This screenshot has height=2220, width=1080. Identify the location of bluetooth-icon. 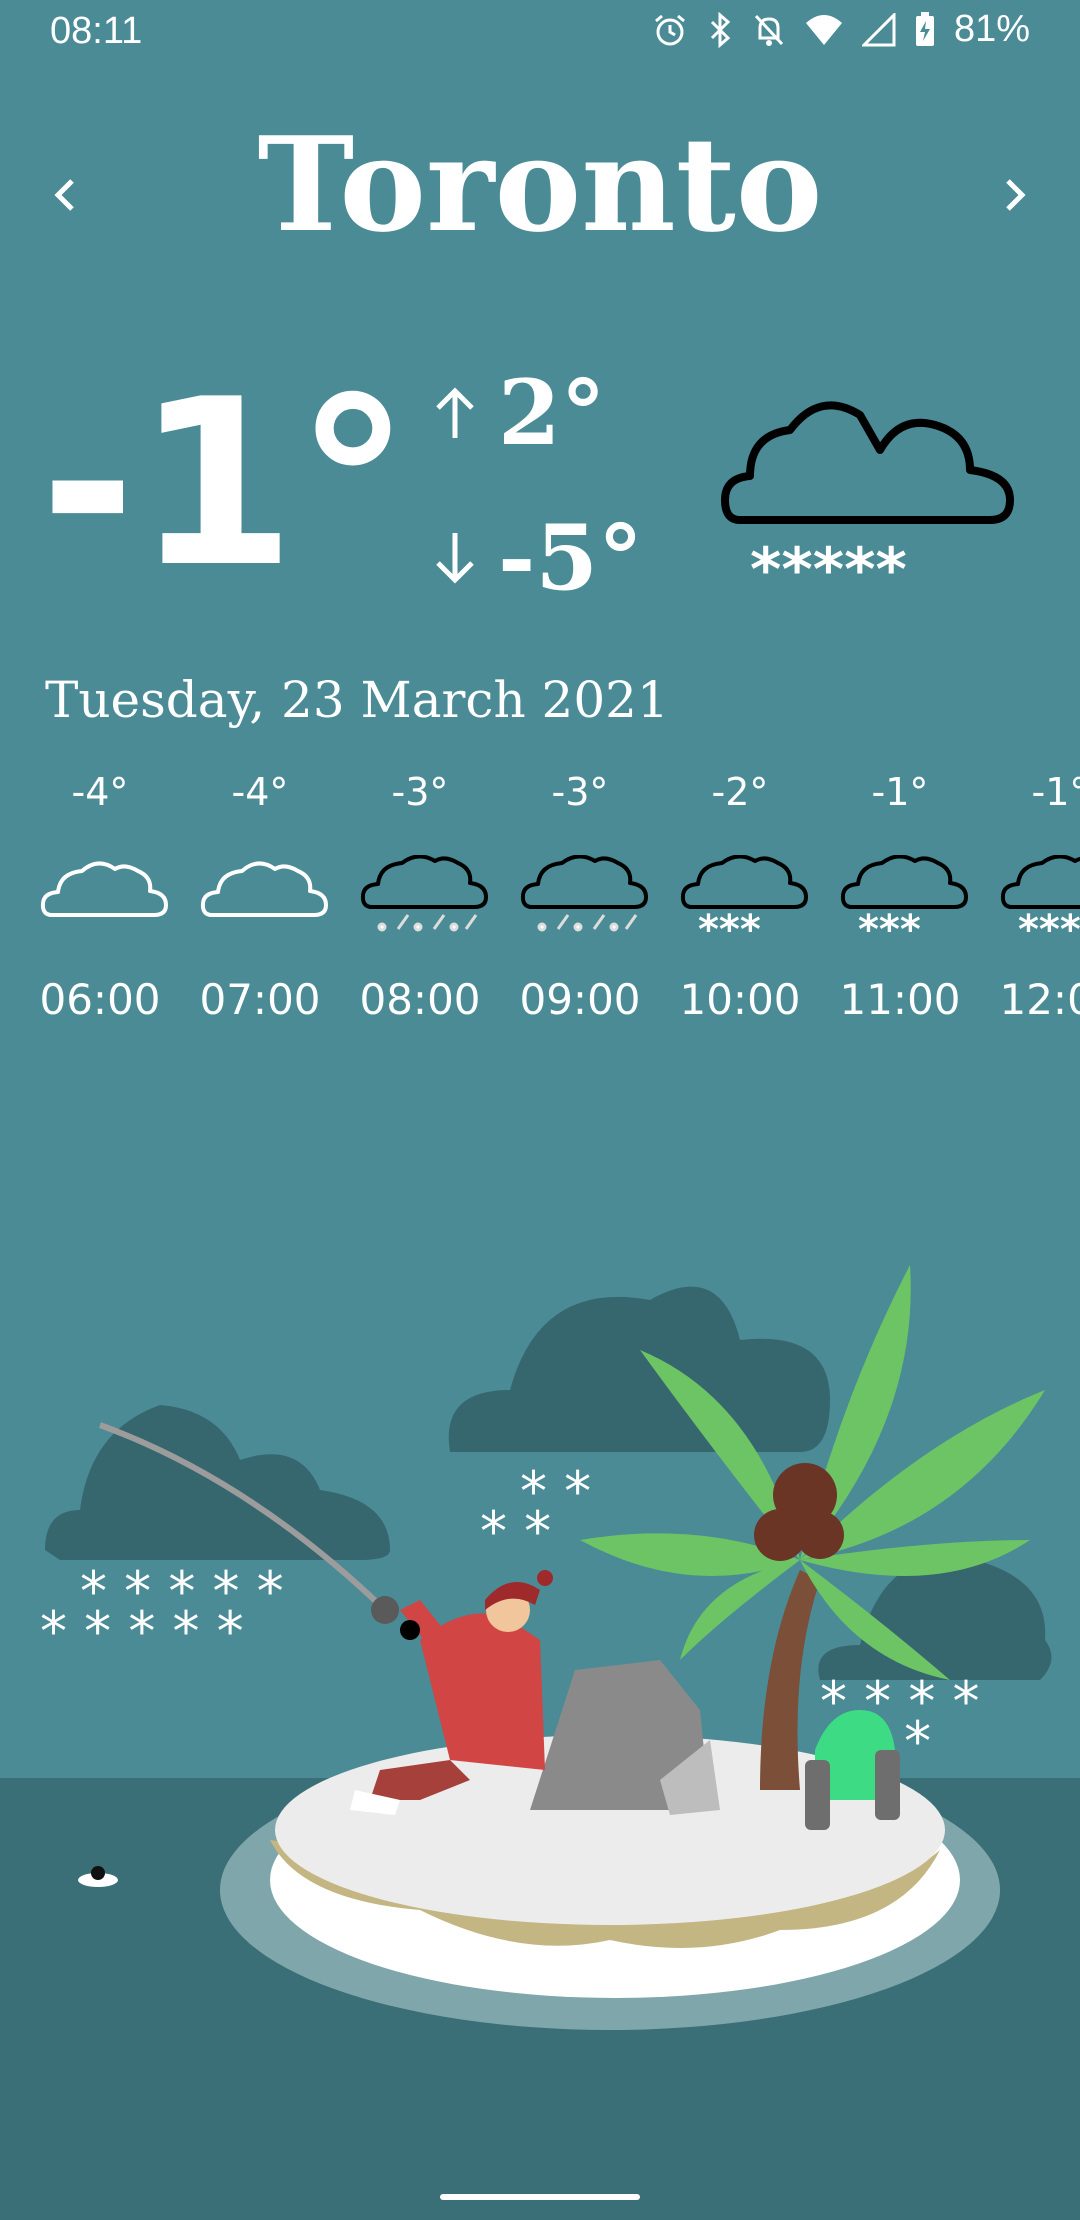
(720, 29).